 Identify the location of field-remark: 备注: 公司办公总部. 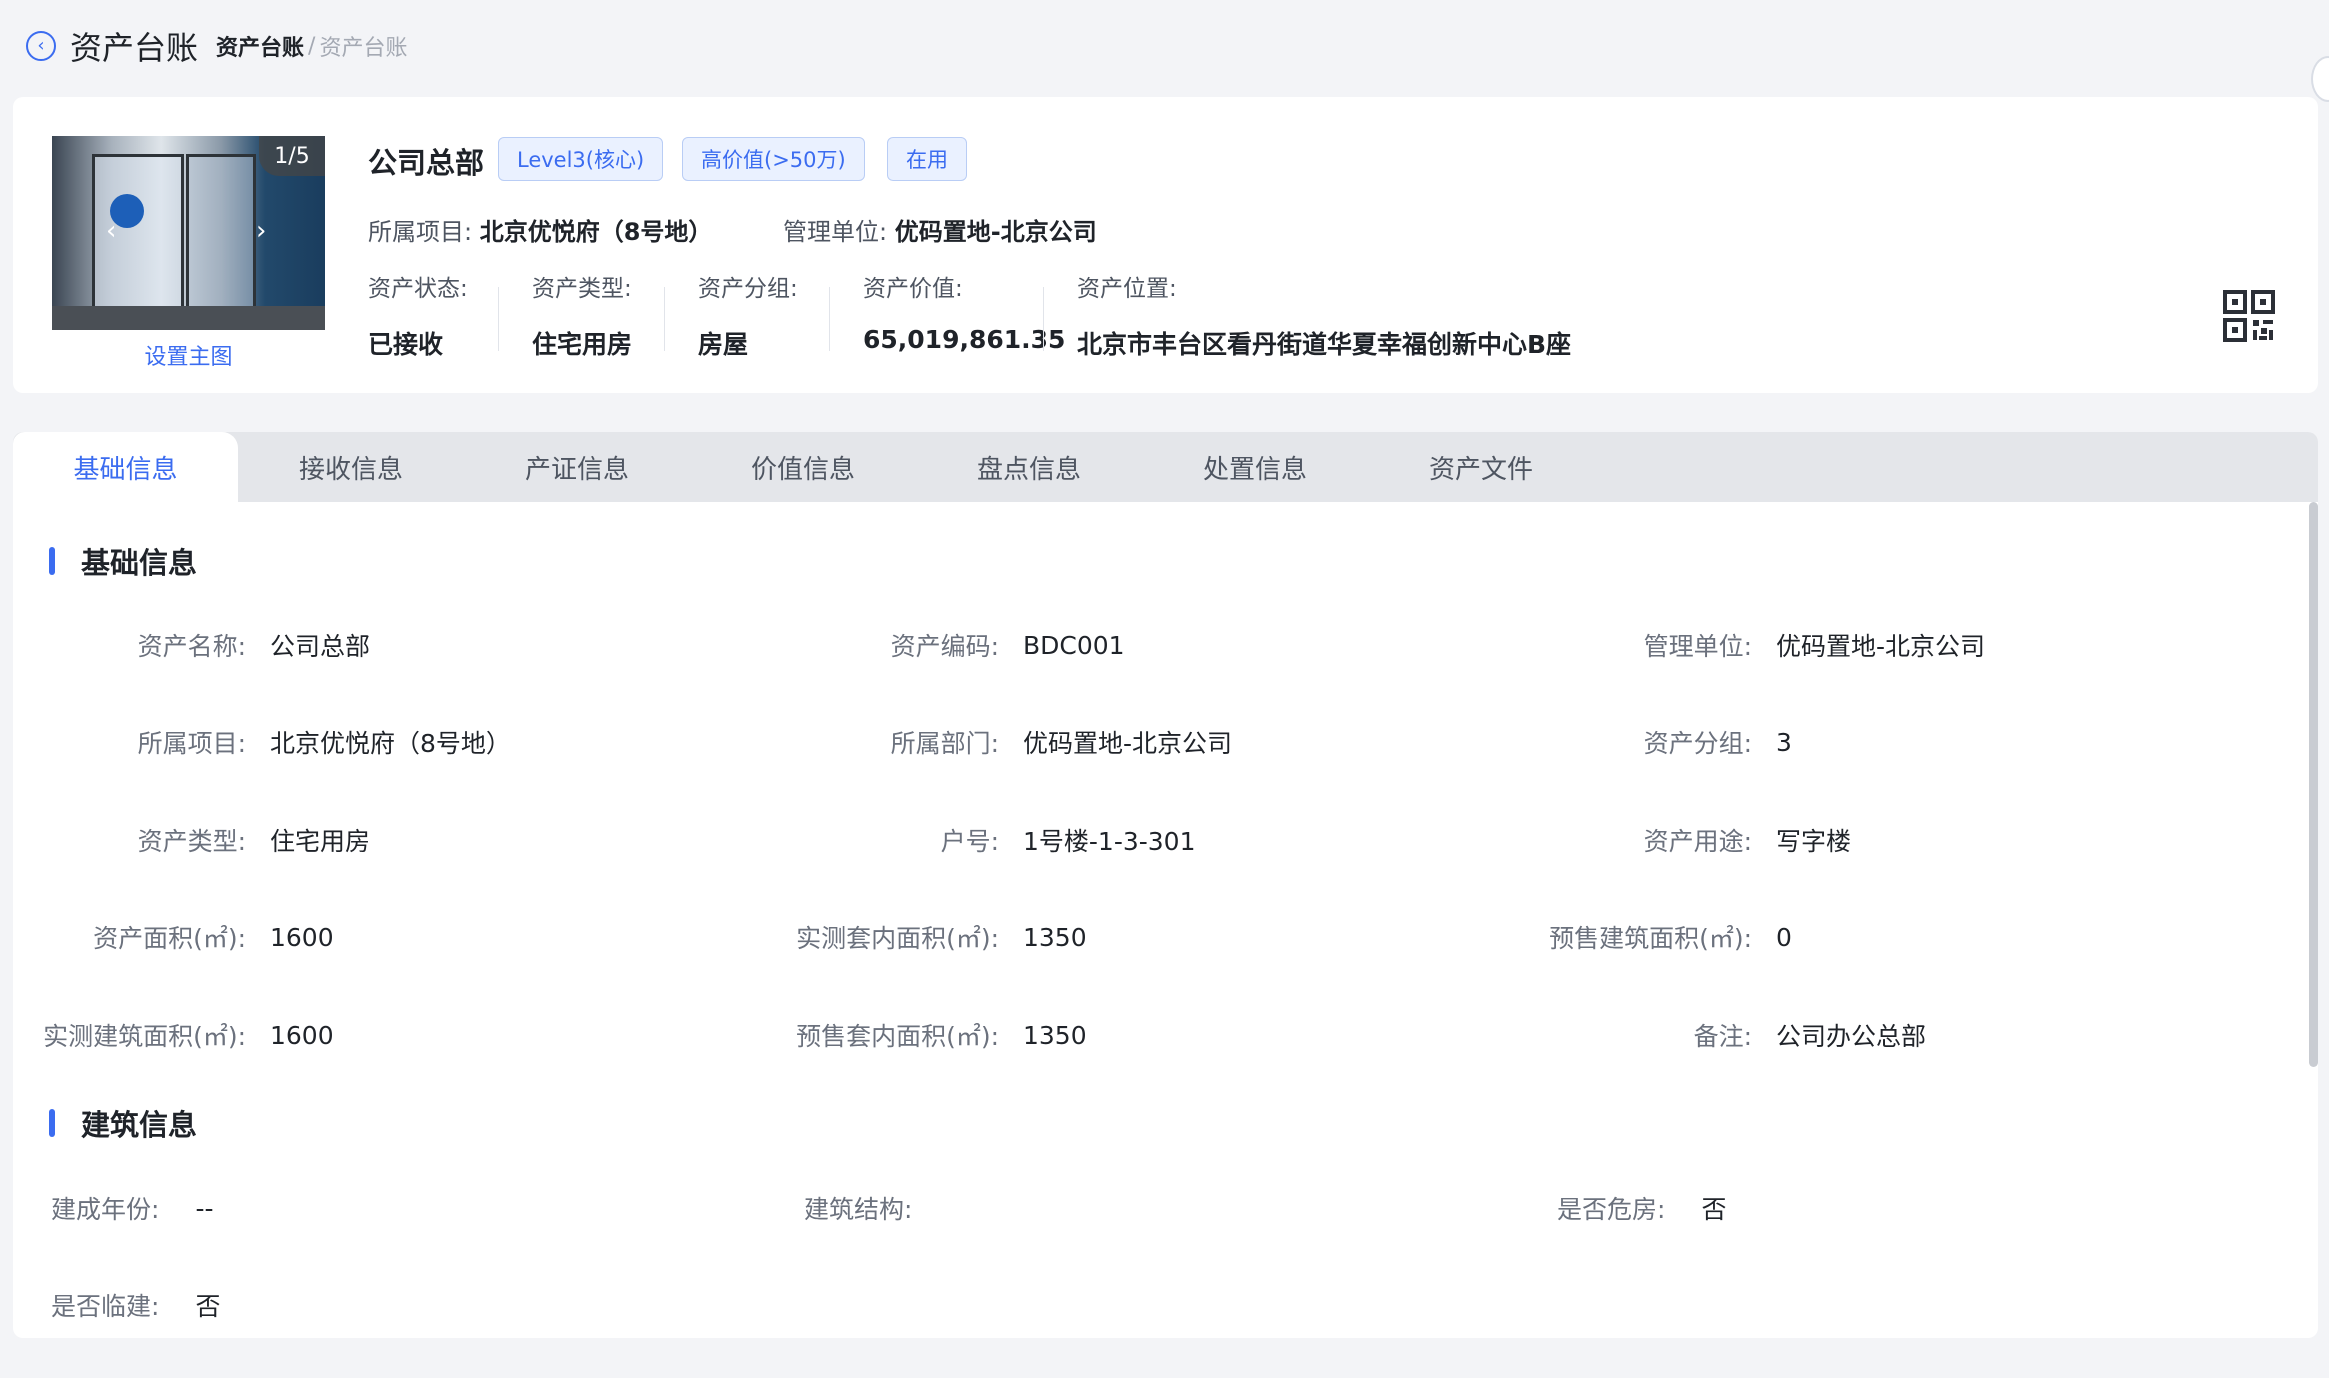
(1722, 1035).